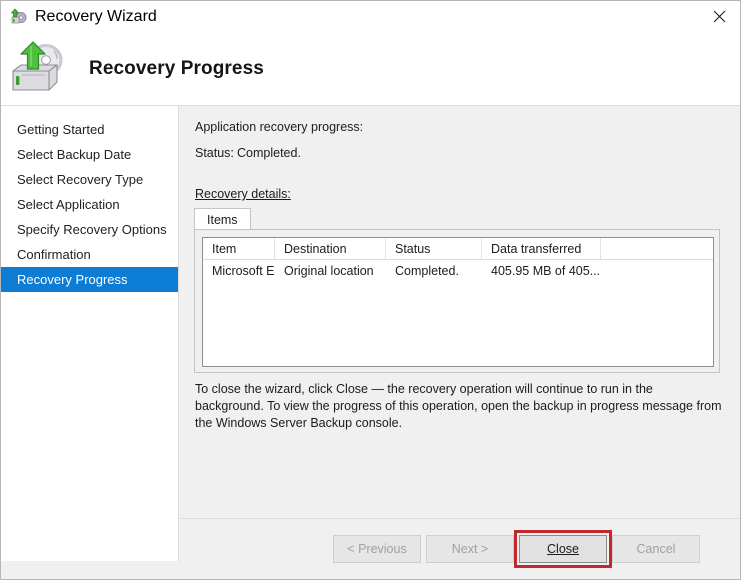 The width and height of the screenshot is (741, 580). Describe the element at coordinates (718, 16) in the screenshot. I see `close-icon` at that location.